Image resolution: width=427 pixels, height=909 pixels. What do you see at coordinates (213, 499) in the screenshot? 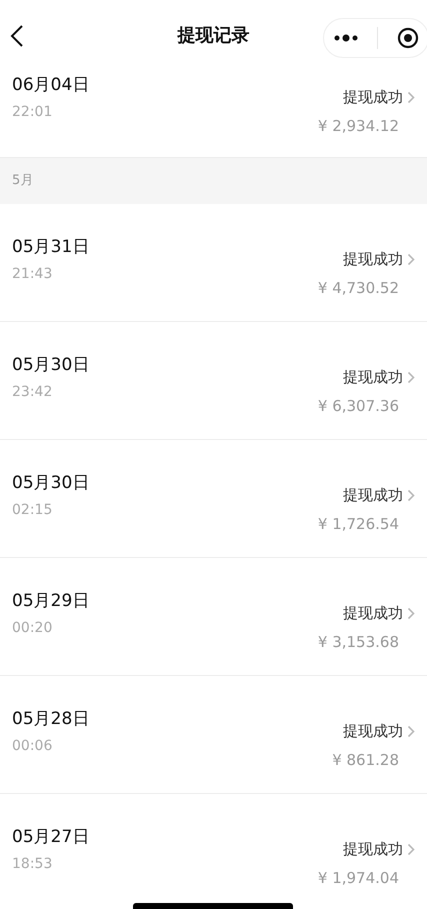
I see `record-row: 05月30日 02:15 提现成功 ¥ 1,726.54` at bounding box center [213, 499].